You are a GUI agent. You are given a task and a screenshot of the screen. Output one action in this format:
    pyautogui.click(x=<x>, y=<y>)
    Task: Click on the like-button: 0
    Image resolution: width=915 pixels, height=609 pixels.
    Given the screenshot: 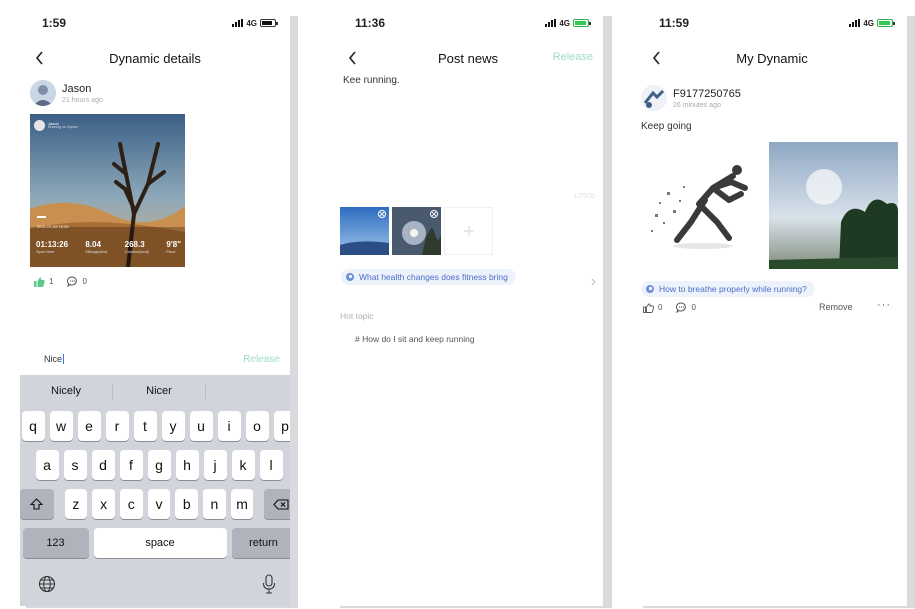 What is the action you would take?
    pyautogui.click(x=652, y=307)
    